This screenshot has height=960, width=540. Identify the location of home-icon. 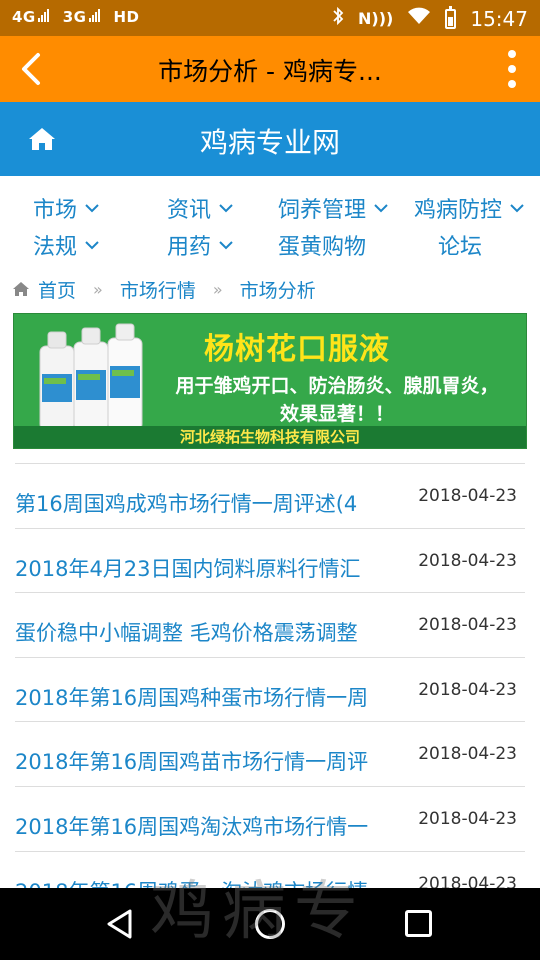
(21, 289).